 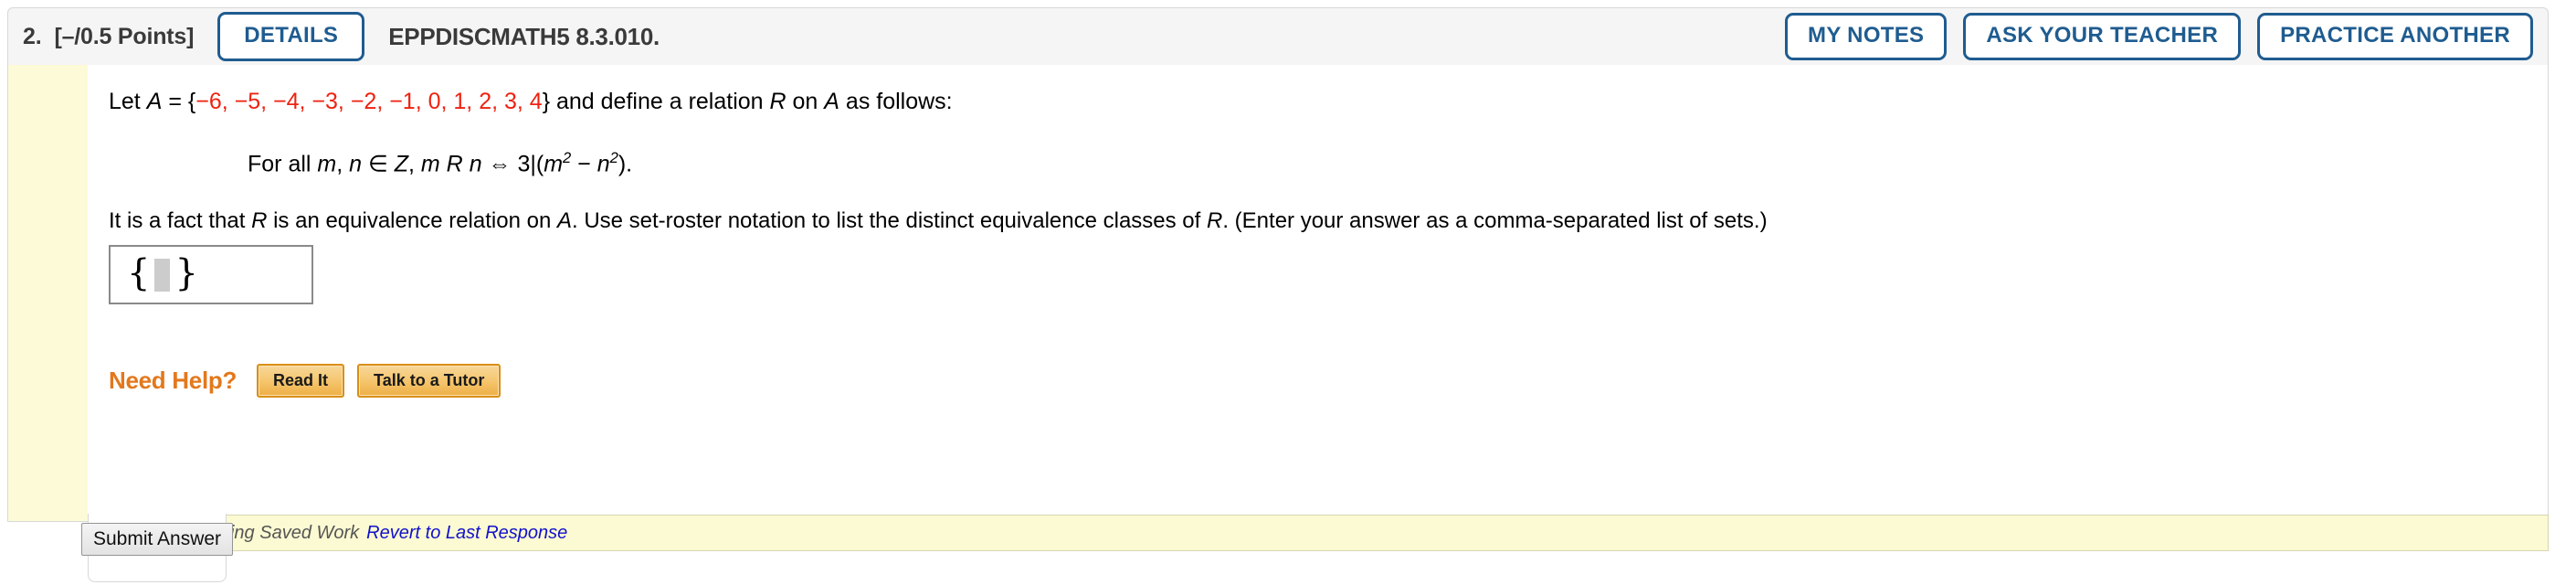 I want to click on close-brace: }, so click(x=186, y=272).